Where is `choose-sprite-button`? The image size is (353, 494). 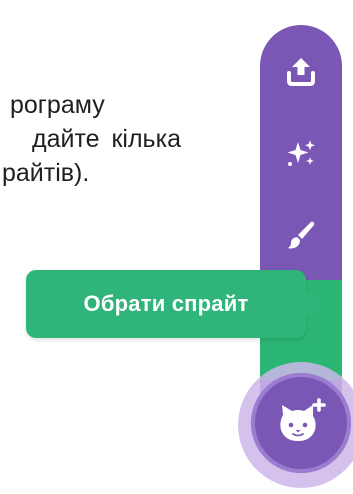
choose-sprite-button is located at coordinates (301, 423).